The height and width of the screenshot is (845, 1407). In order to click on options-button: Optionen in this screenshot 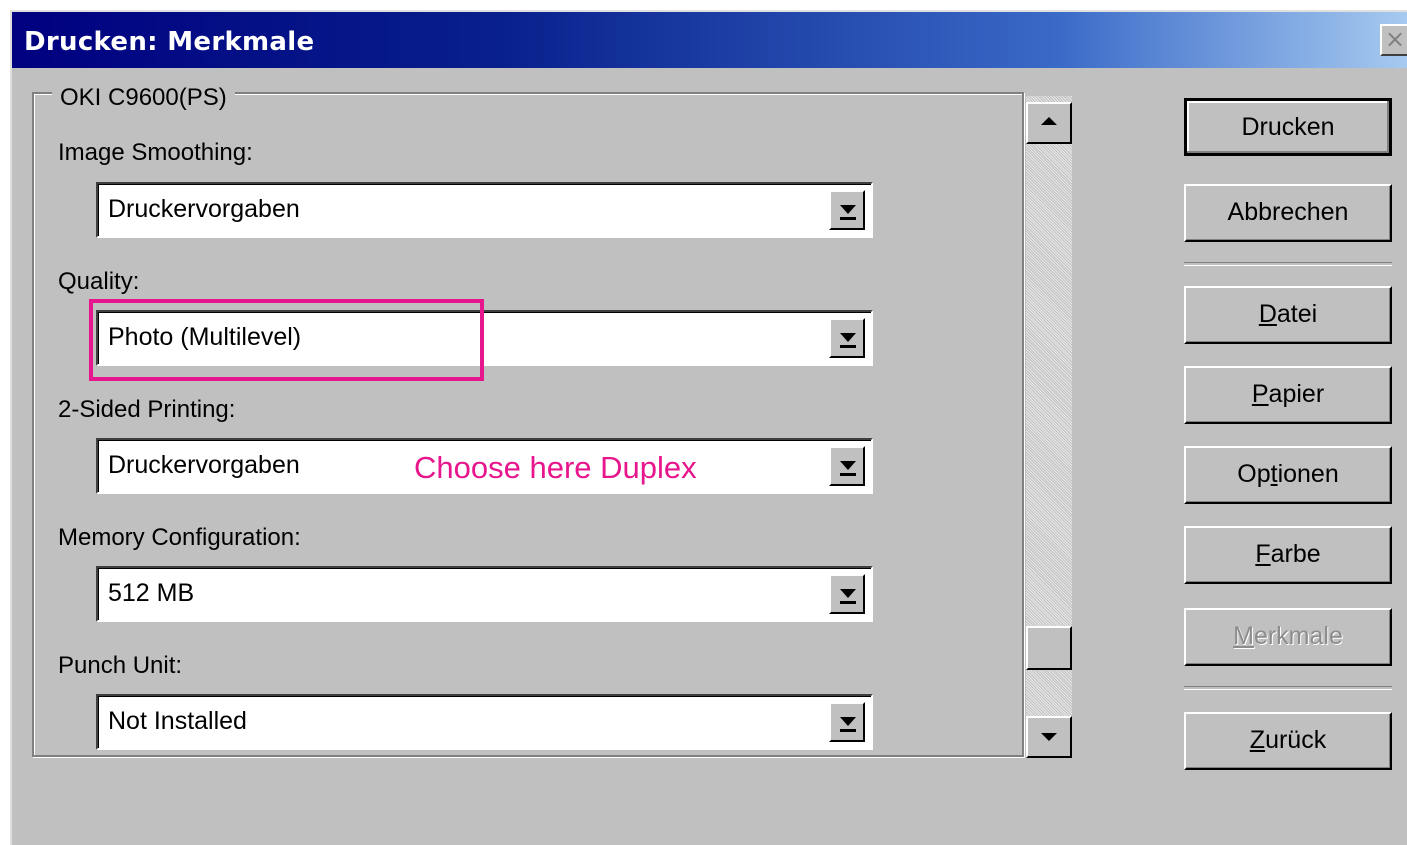, I will do `click(1288, 475)`.